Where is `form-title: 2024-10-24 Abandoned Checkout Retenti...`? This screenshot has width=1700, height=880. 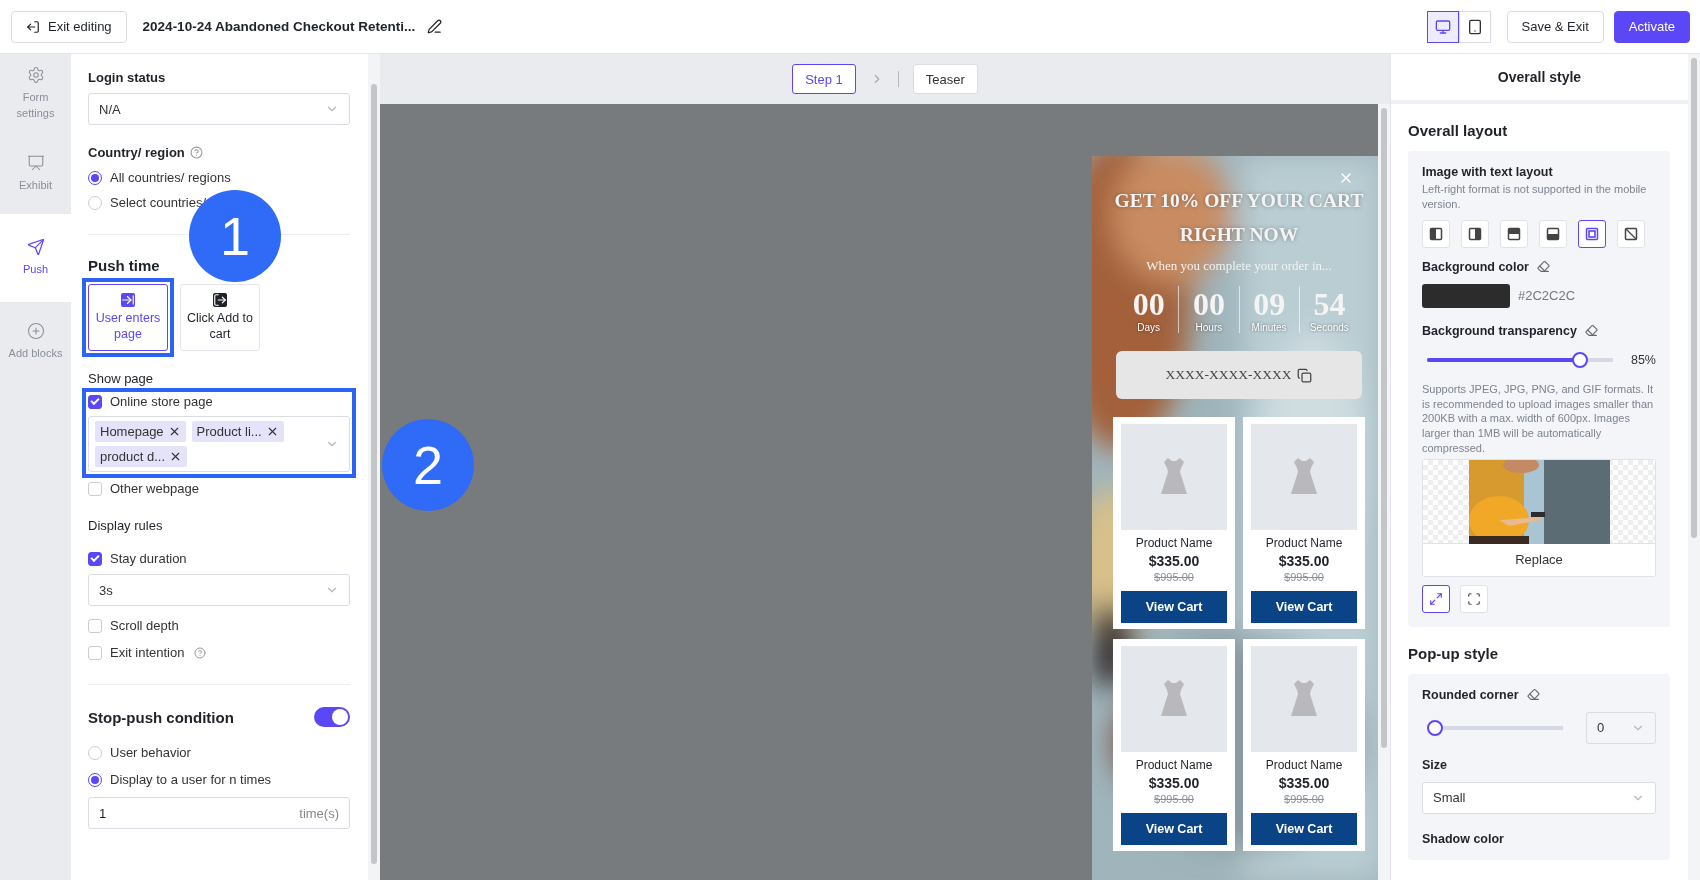 form-title: 2024-10-24 Abandoned Checkout Retenti... is located at coordinates (279, 26).